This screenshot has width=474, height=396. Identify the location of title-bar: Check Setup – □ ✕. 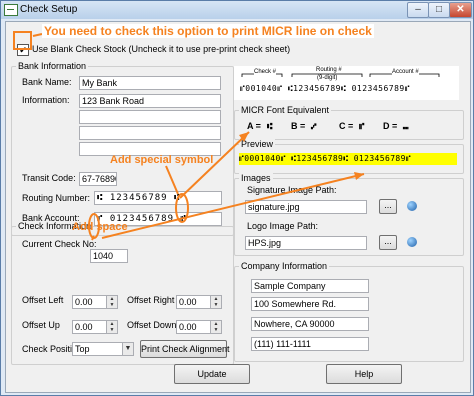
(237, 10).